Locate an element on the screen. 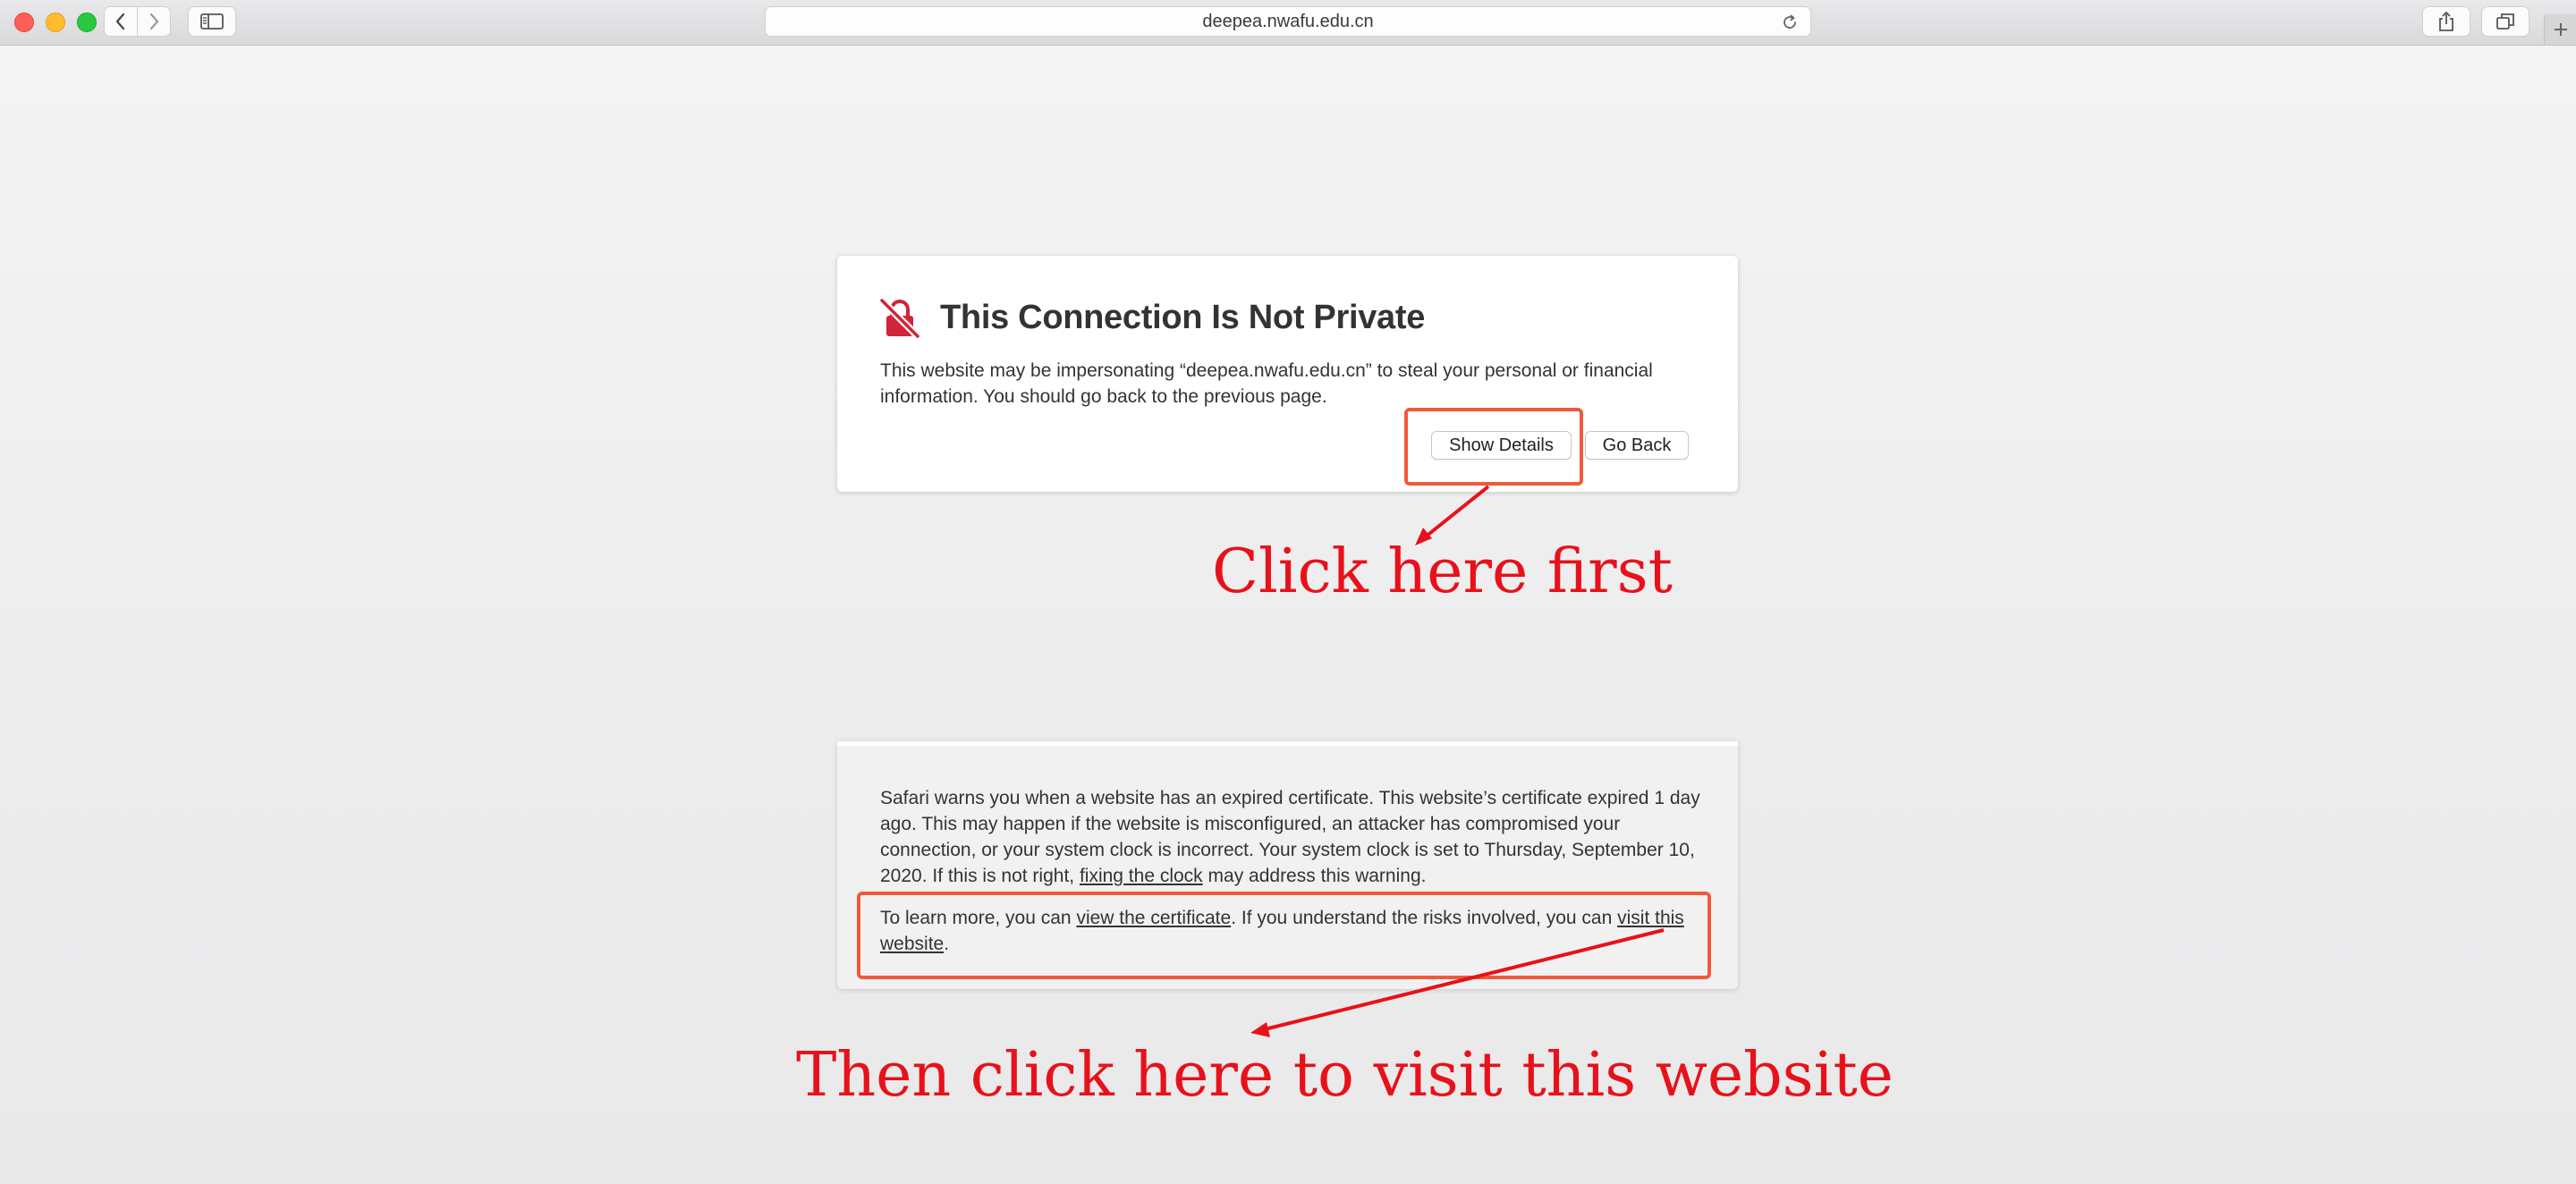 The height and width of the screenshot is (1184, 2576). annotation-visit-website: Then click here to visit this website is located at coordinates (1345, 1075).